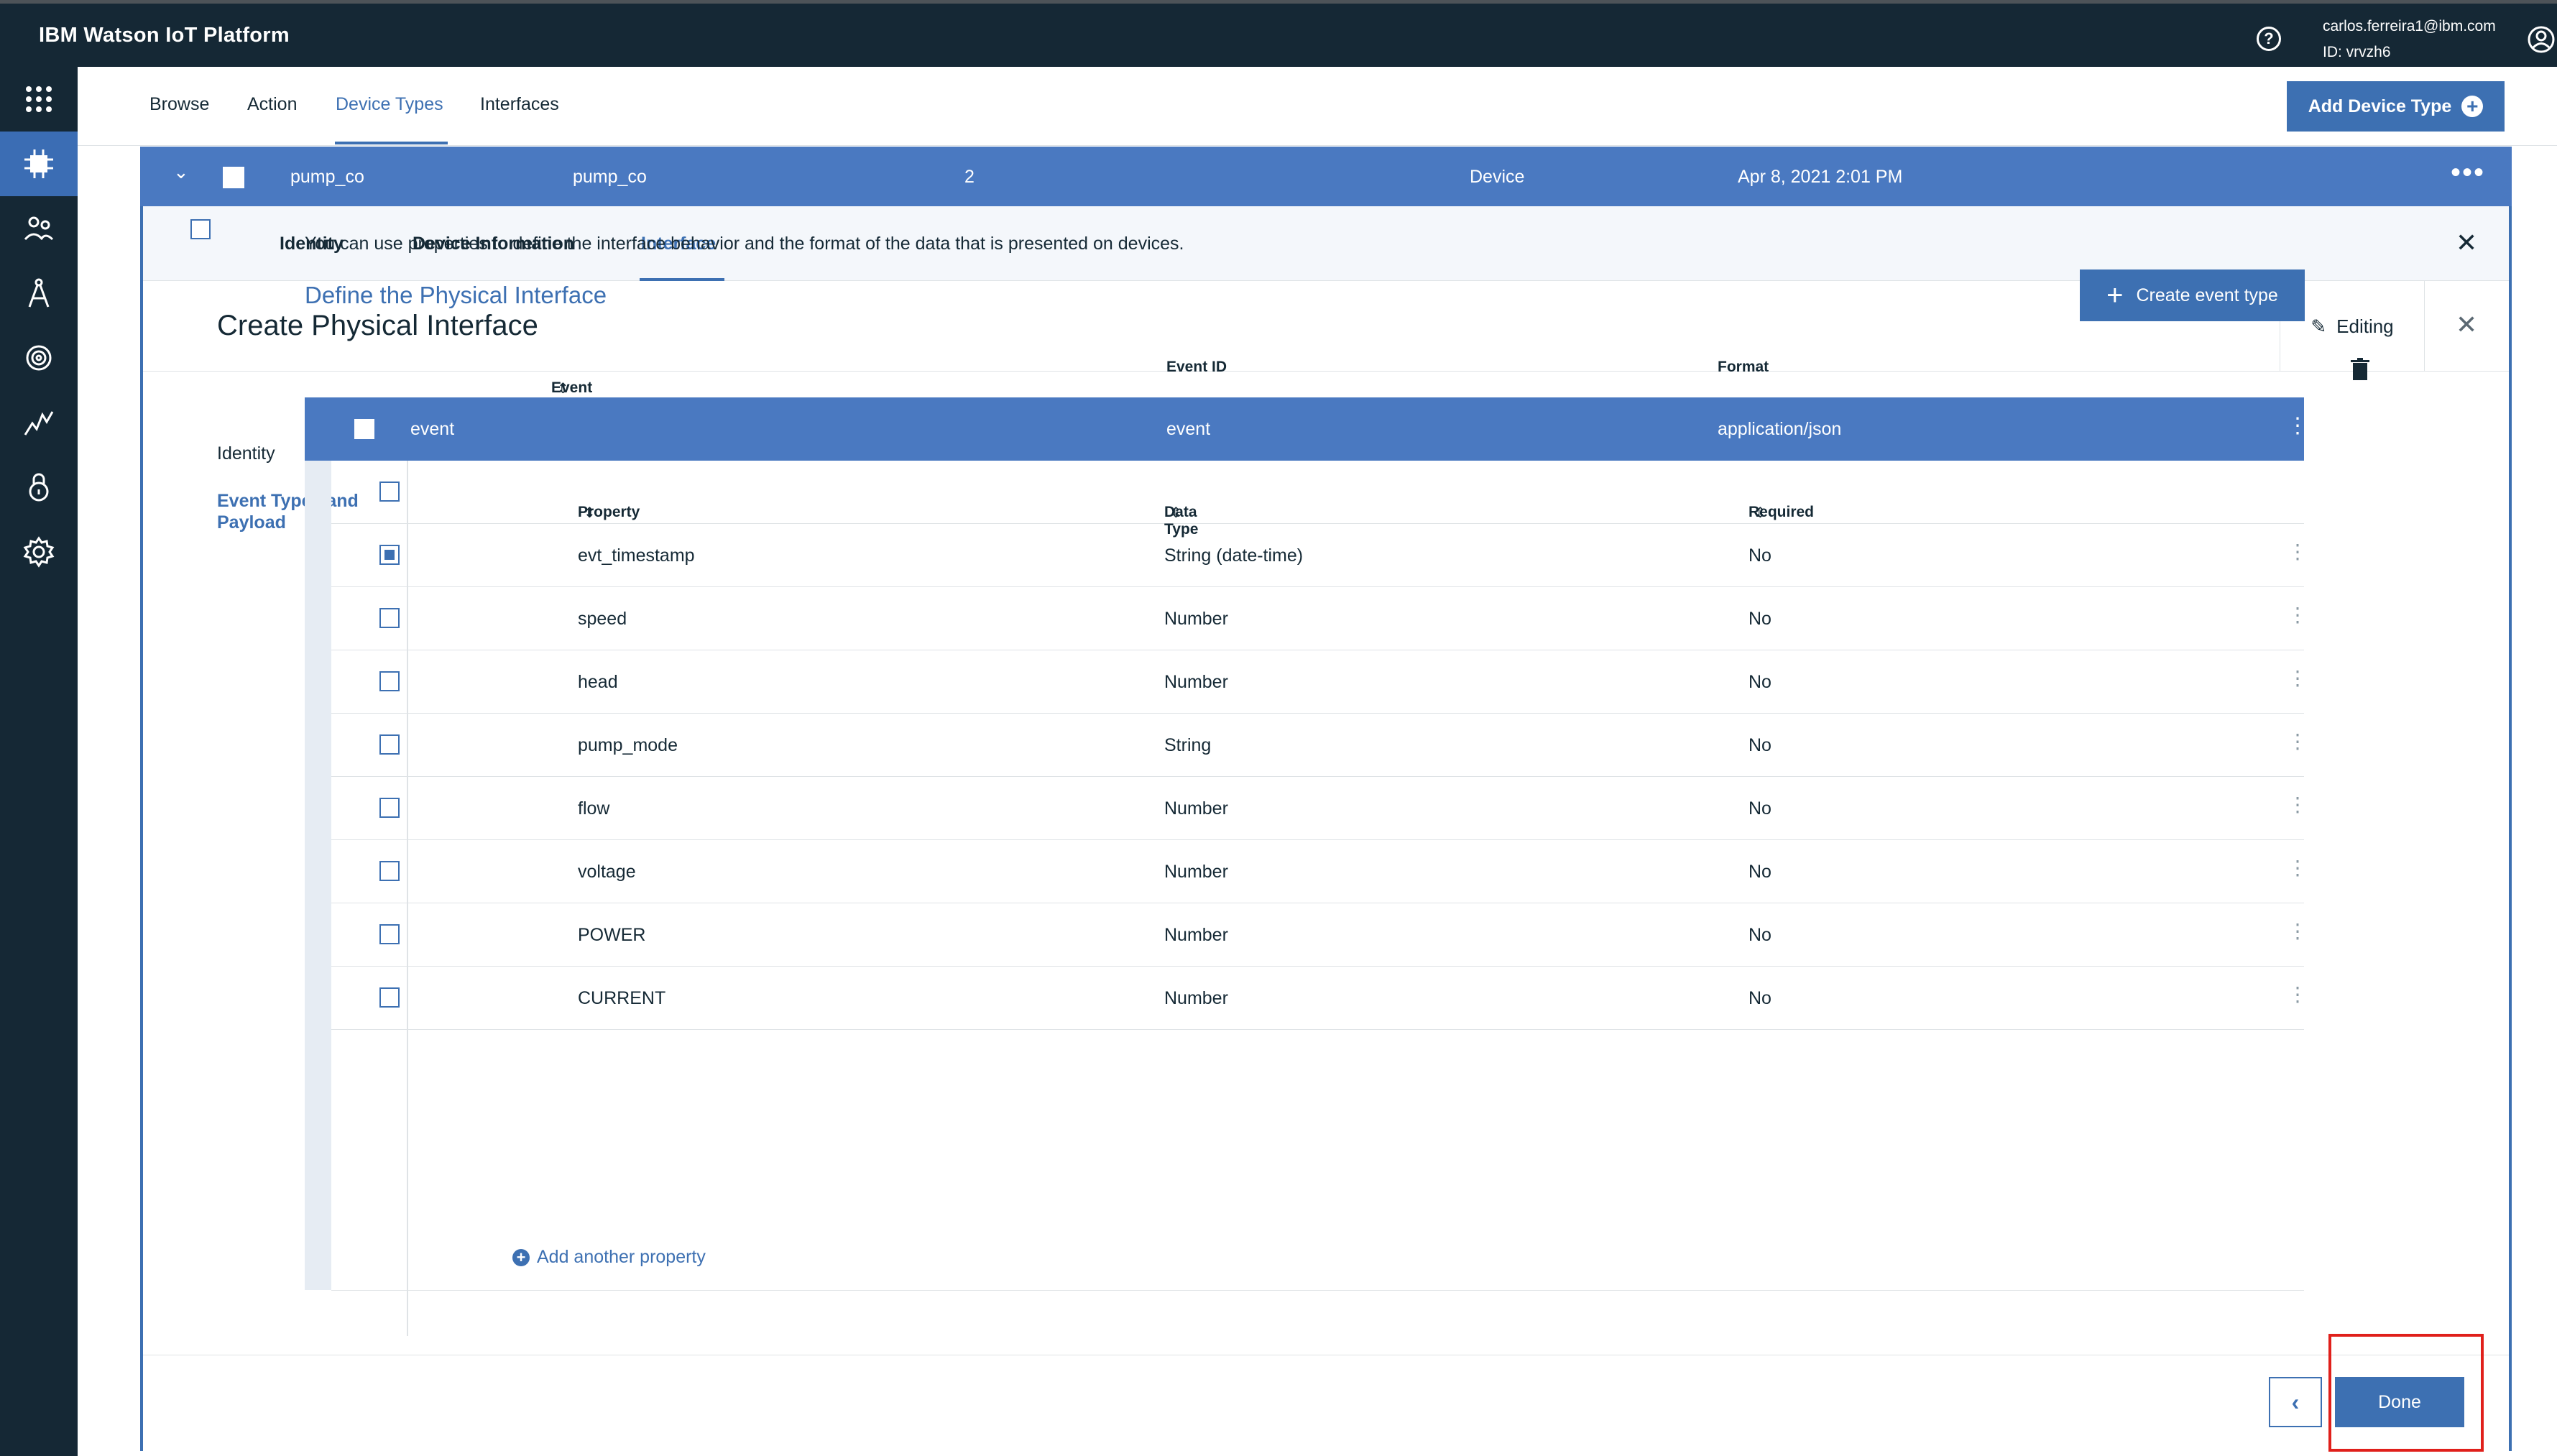  Describe the element at coordinates (1498, 177) in the screenshot. I see `device-class: Device` at that location.